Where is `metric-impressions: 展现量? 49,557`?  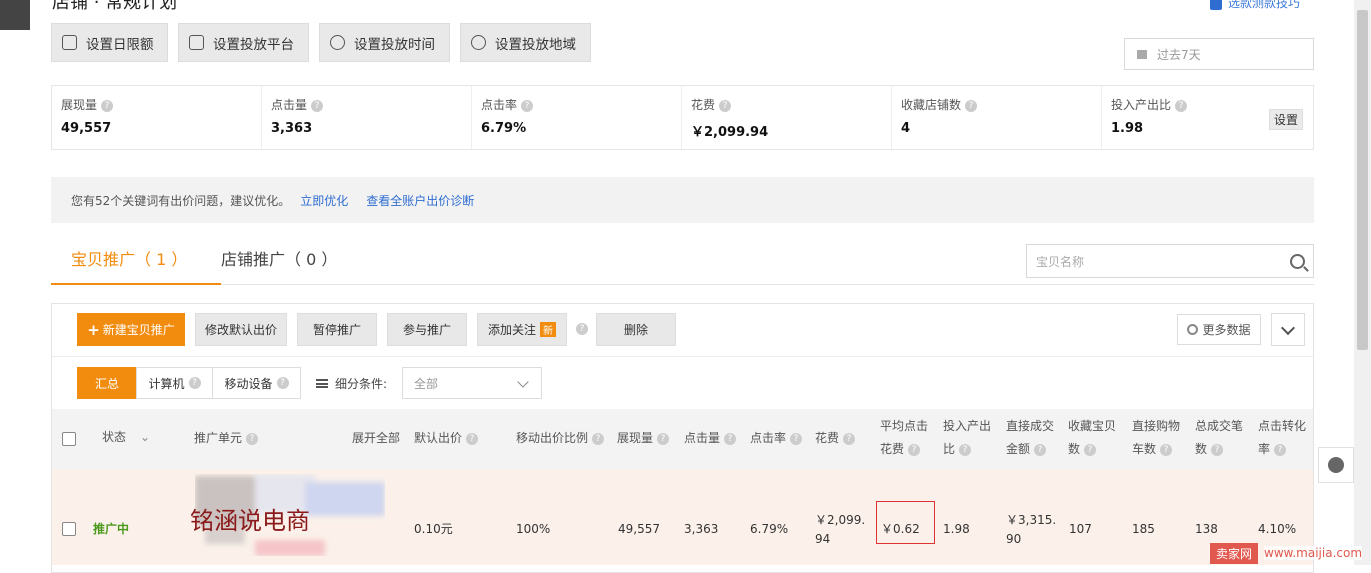
metric-impressions: 展现量? 49,557 is located at coordinates (157, 117).